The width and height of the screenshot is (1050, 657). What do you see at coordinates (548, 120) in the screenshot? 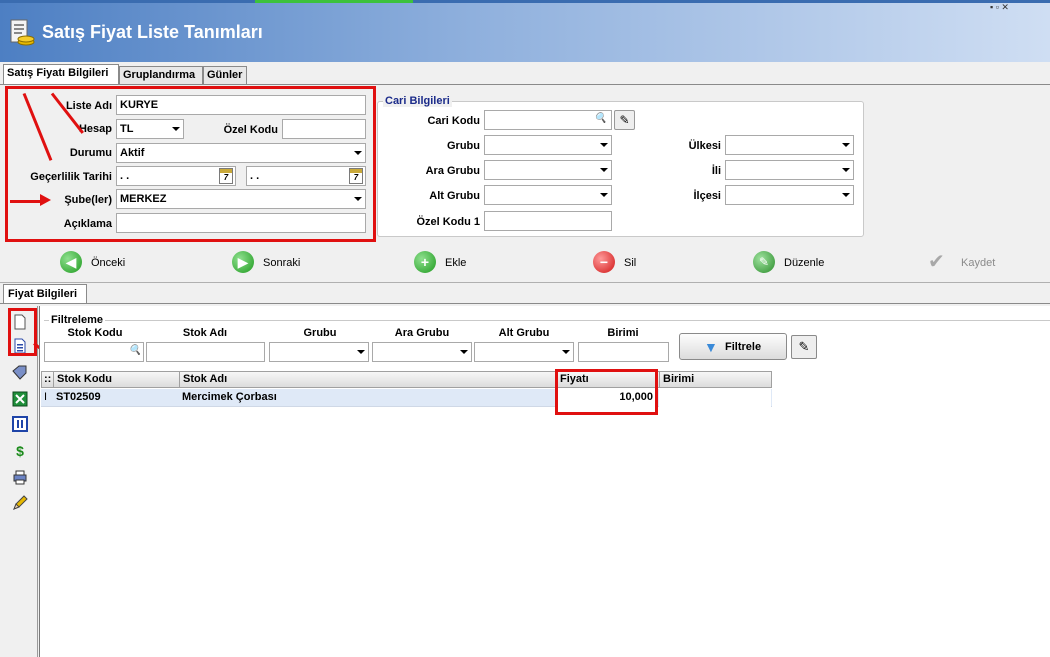
I see `cari-kodu-input: 🔍` at bounding box center [548, 120].